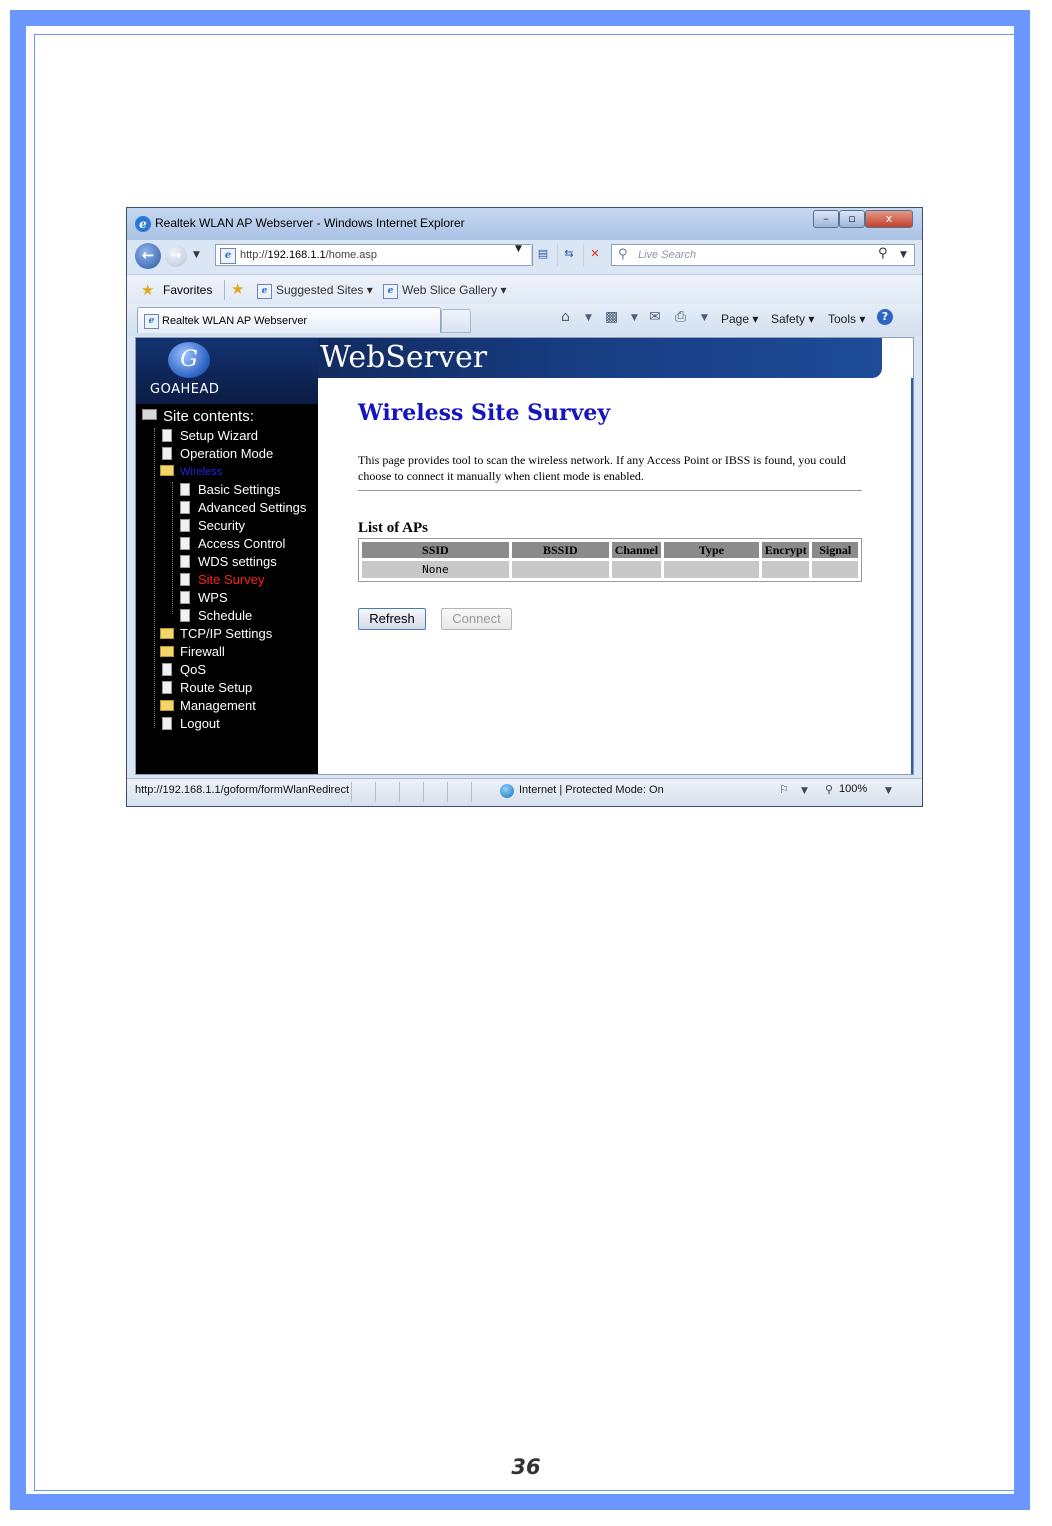 Image resolution: width=1052 pixels, height=1526 pixels. Describe the element at coordinates (216, 616) in the screenshot. I see `sidebar-item-schedule: Schedule` at that location.